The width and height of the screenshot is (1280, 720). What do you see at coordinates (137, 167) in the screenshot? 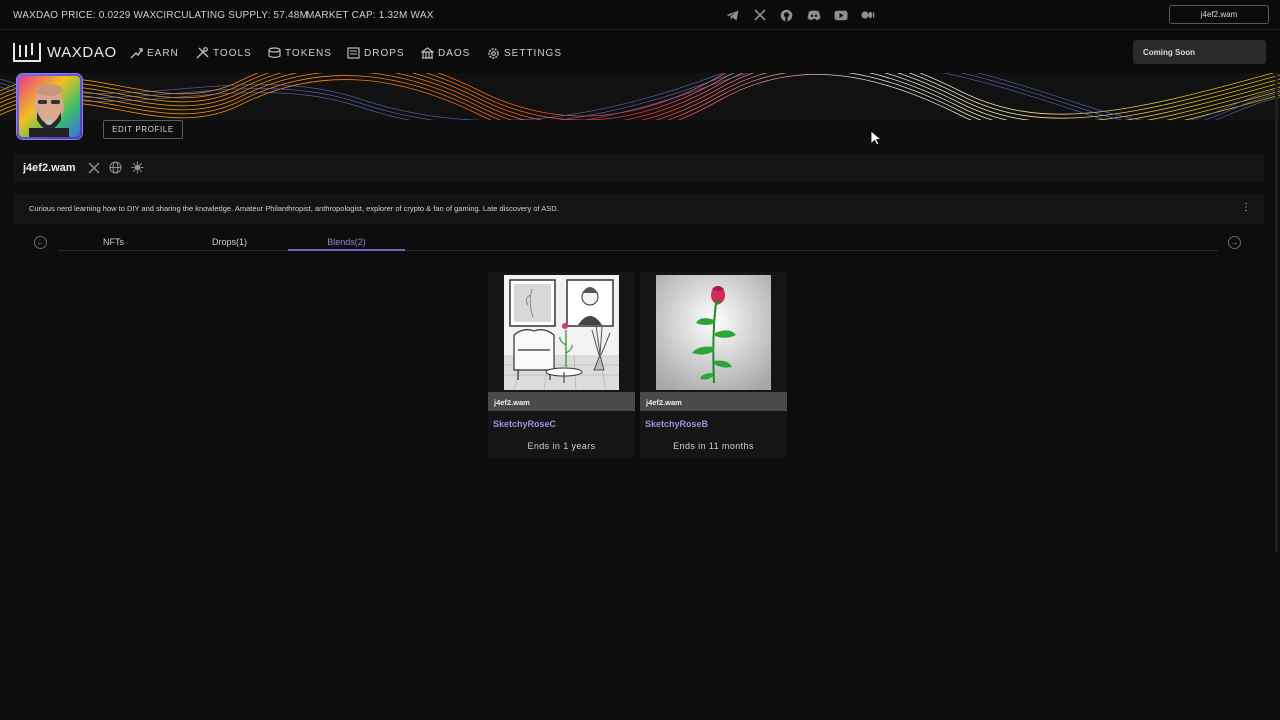
I see `telegram-profile-icon` at bounding box center [137, 167].